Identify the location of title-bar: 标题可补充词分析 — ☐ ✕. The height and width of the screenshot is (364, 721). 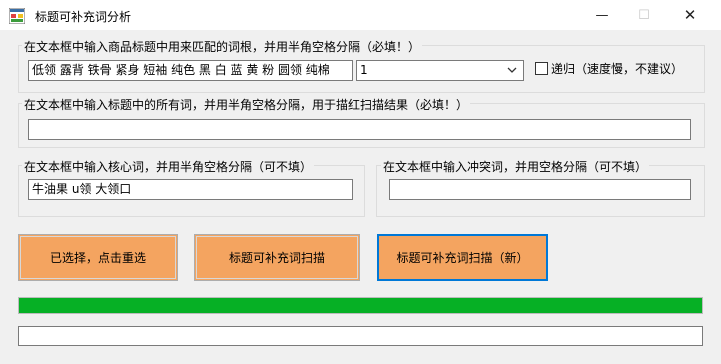
(360, 15).